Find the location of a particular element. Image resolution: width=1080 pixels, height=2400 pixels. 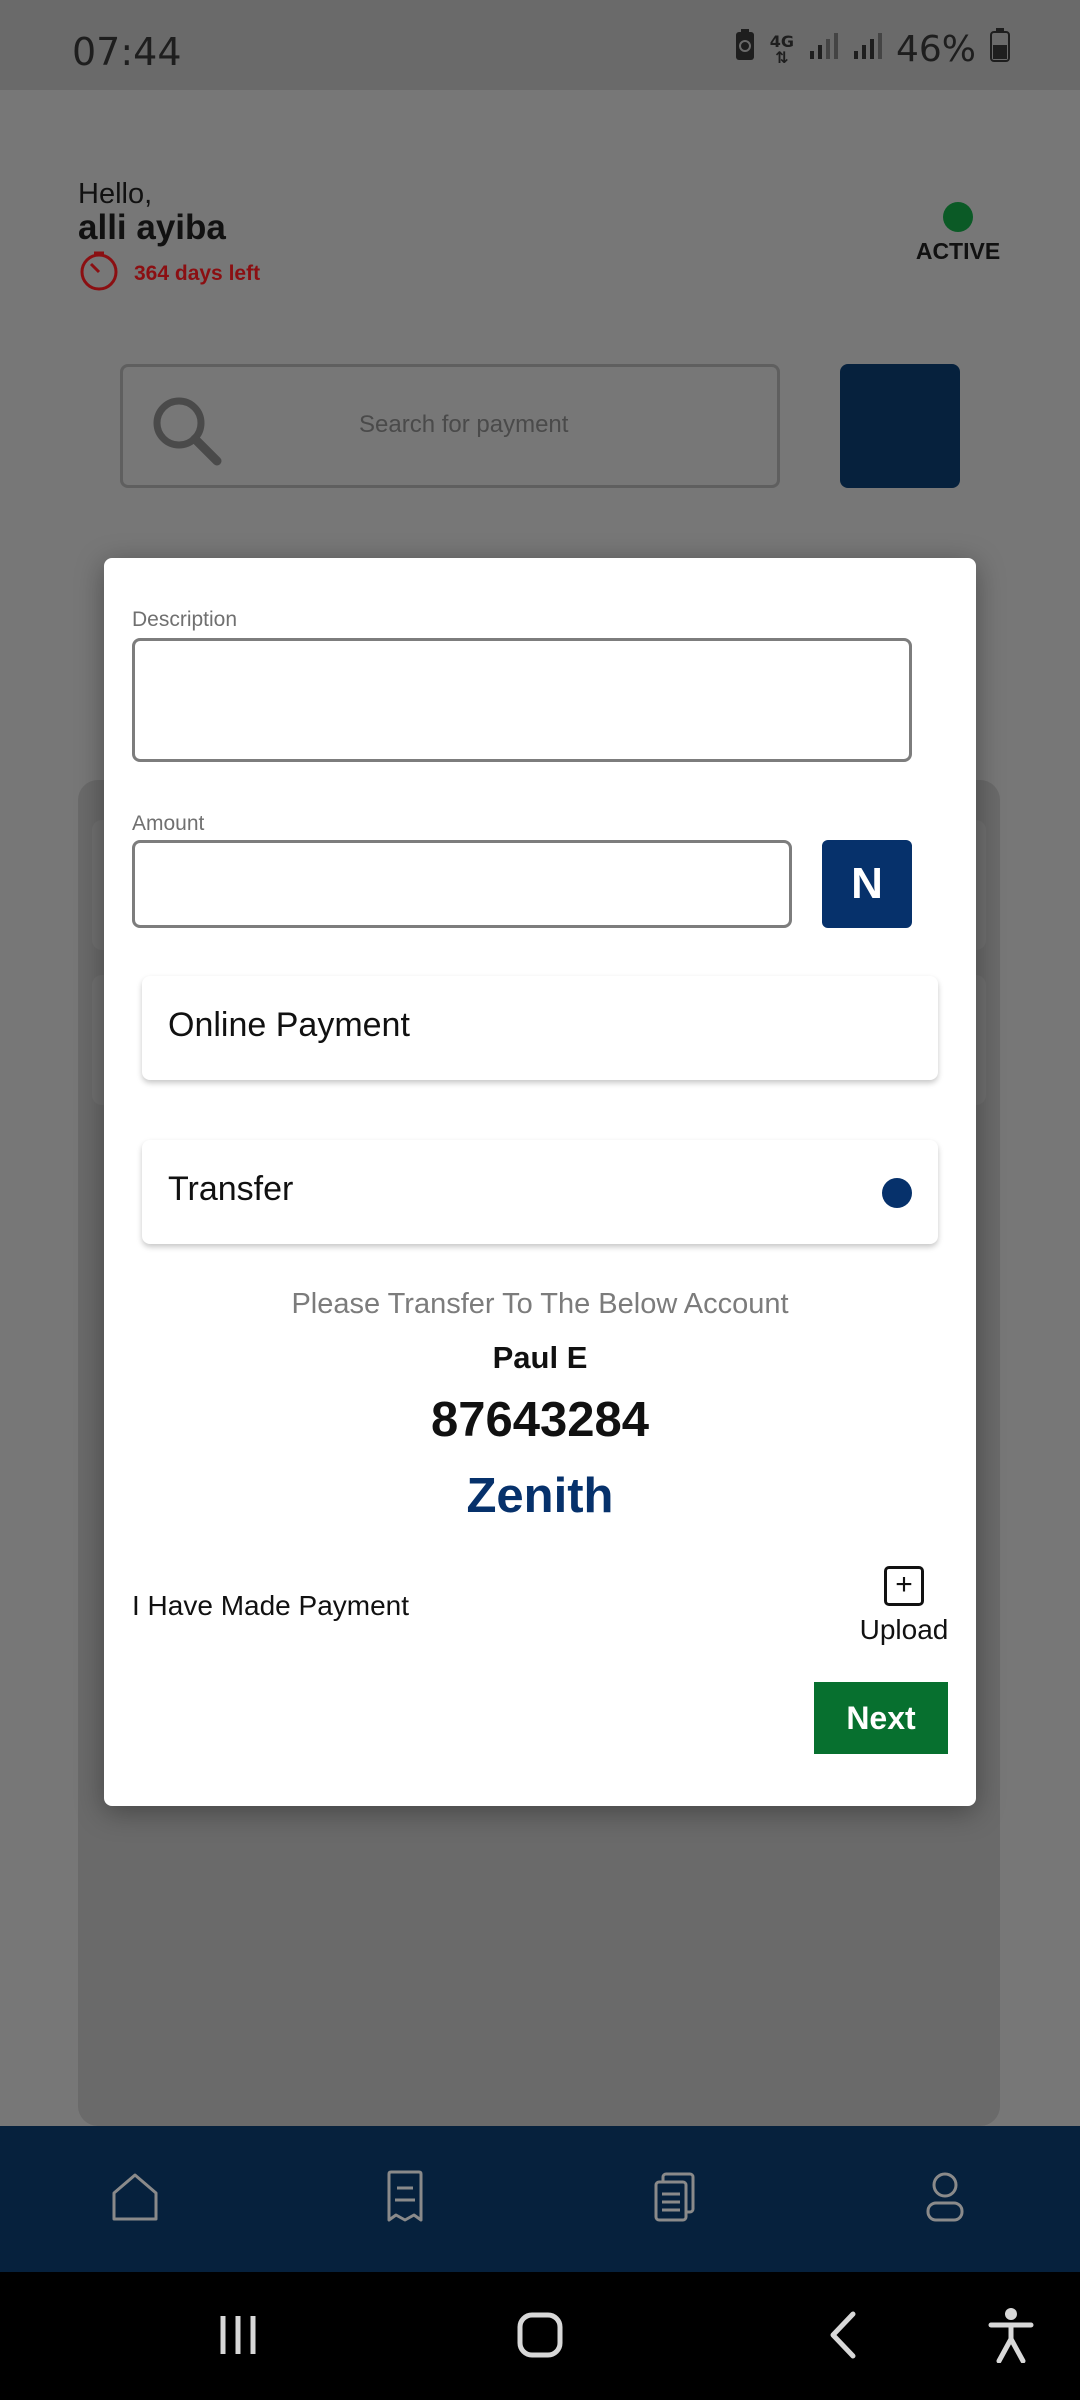

battery-percent: 46% is located at coordinates (935, 49).